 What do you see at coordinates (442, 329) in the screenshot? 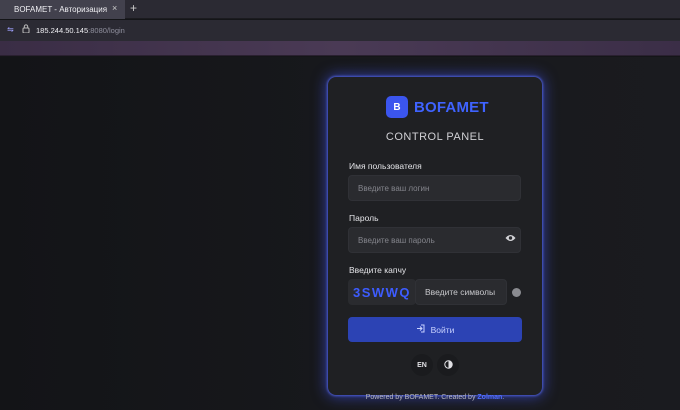
I see `login-button-label: Войти` at bounding box center [442, 329].